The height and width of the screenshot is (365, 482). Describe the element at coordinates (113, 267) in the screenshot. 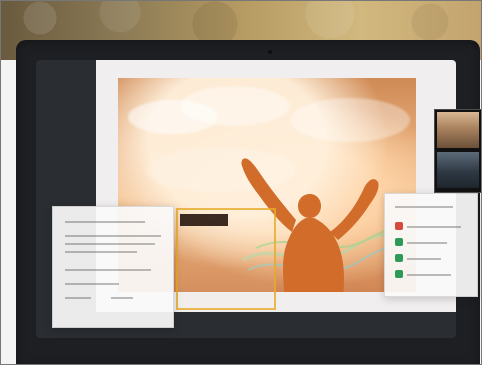

I see `left-dialog` at that location.